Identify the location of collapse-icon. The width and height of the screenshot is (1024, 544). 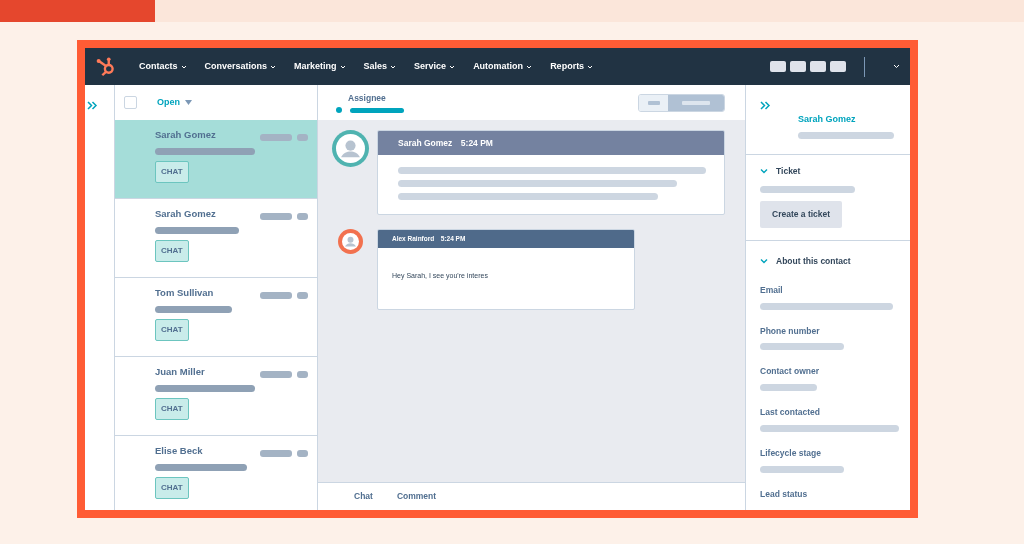
(765, 106).